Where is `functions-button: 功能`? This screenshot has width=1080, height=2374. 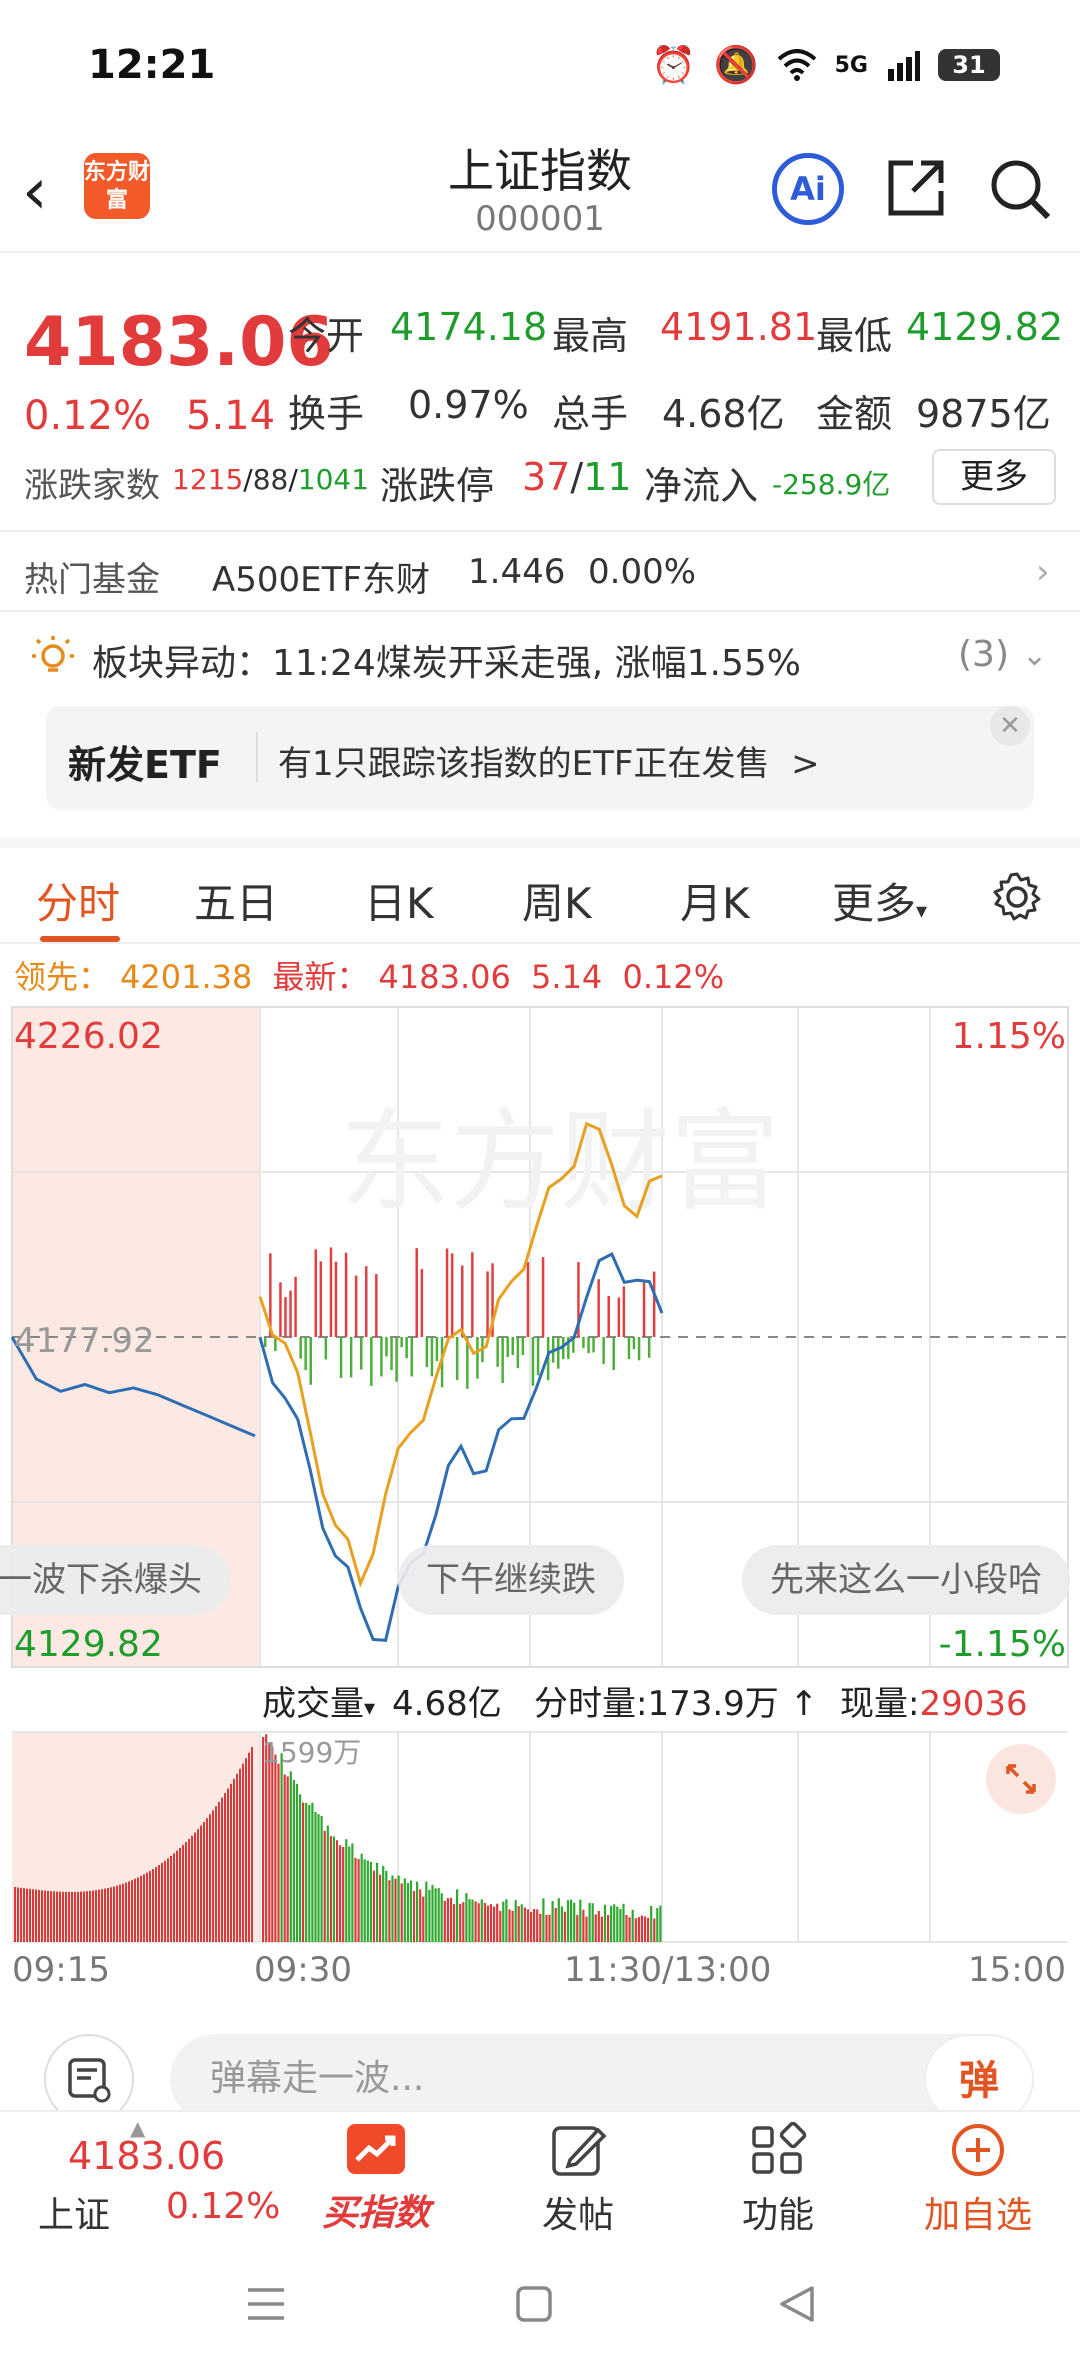
functions-button: 功能 is located at coordinates (778, 2179).